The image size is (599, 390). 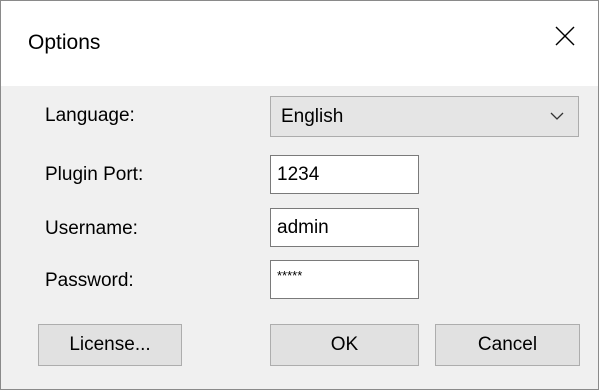 I want to click on username-label: Username:, so click(x=91, y=228).